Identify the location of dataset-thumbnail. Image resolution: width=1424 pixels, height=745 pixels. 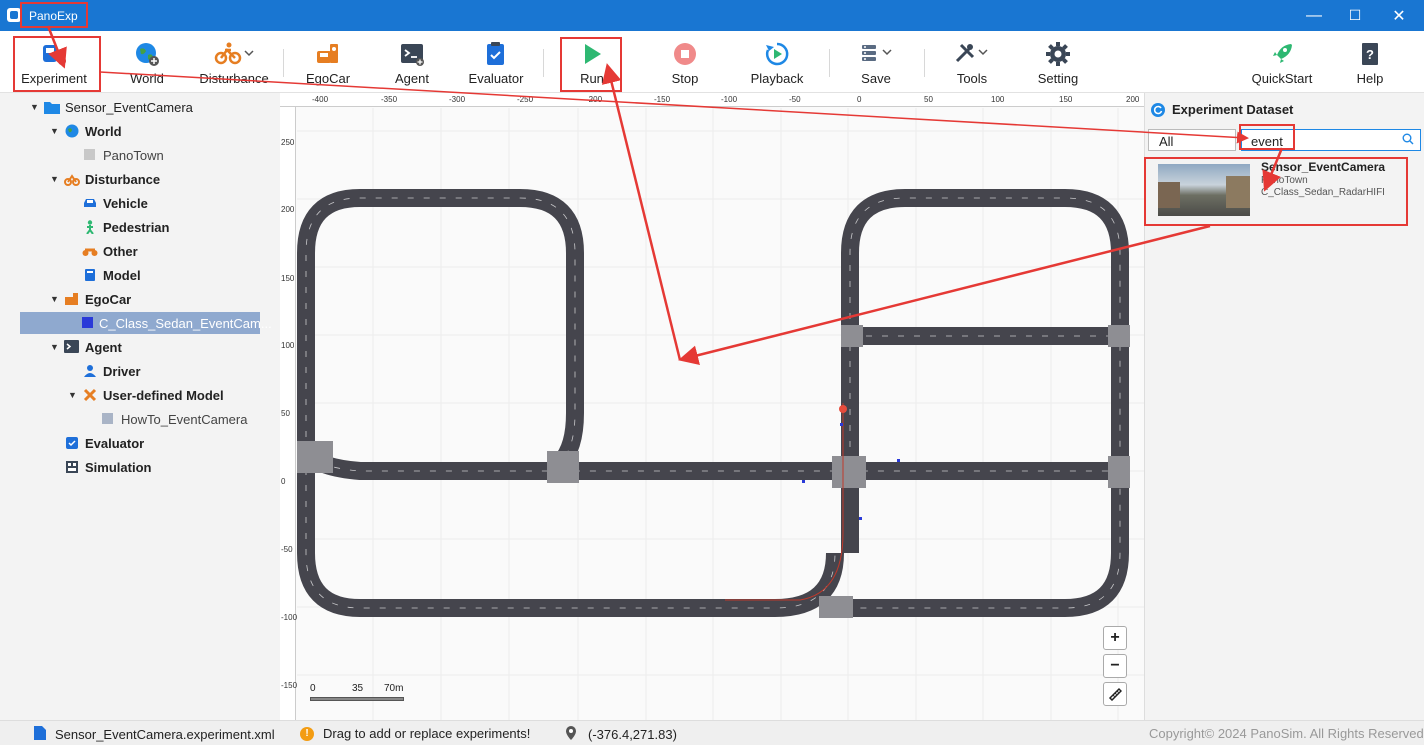
(1204, 190).